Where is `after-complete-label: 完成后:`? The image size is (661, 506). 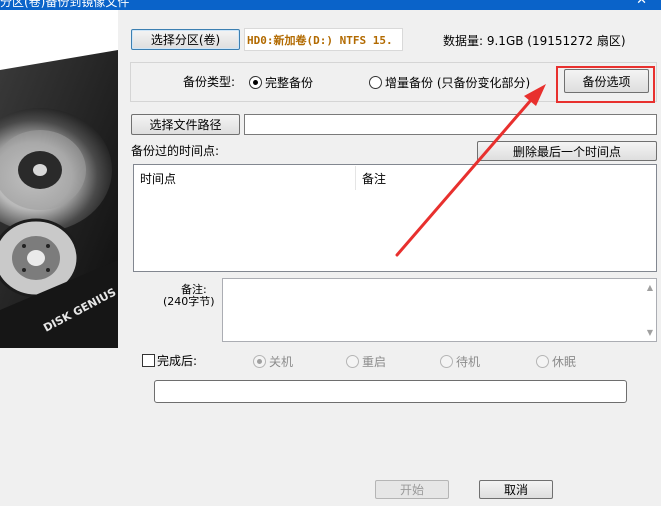 after-complete-label: 完成后: is located at coordinates (177, 361).